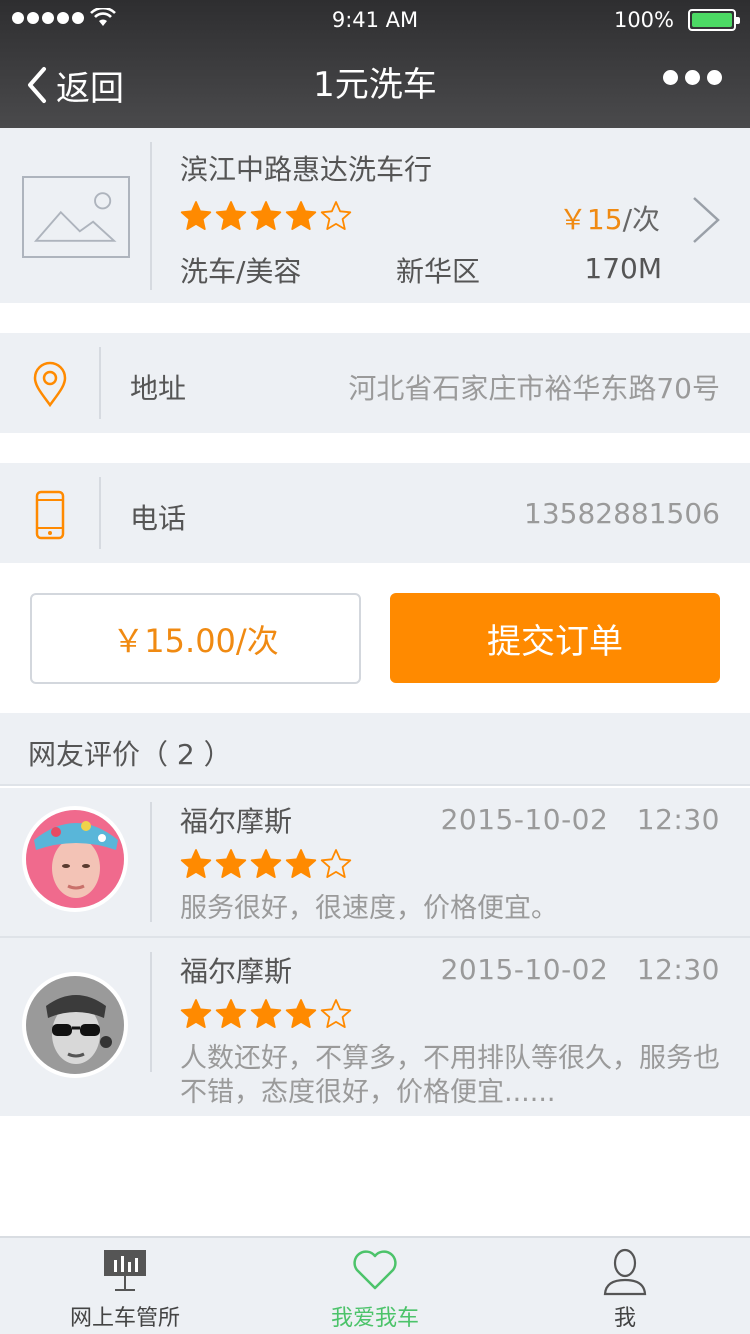 The image size is (750, 1334). What do you see at coordinates (37, 85) in the screenshot?
I see `chevron-left-icon` at bounding box center [37, 85].